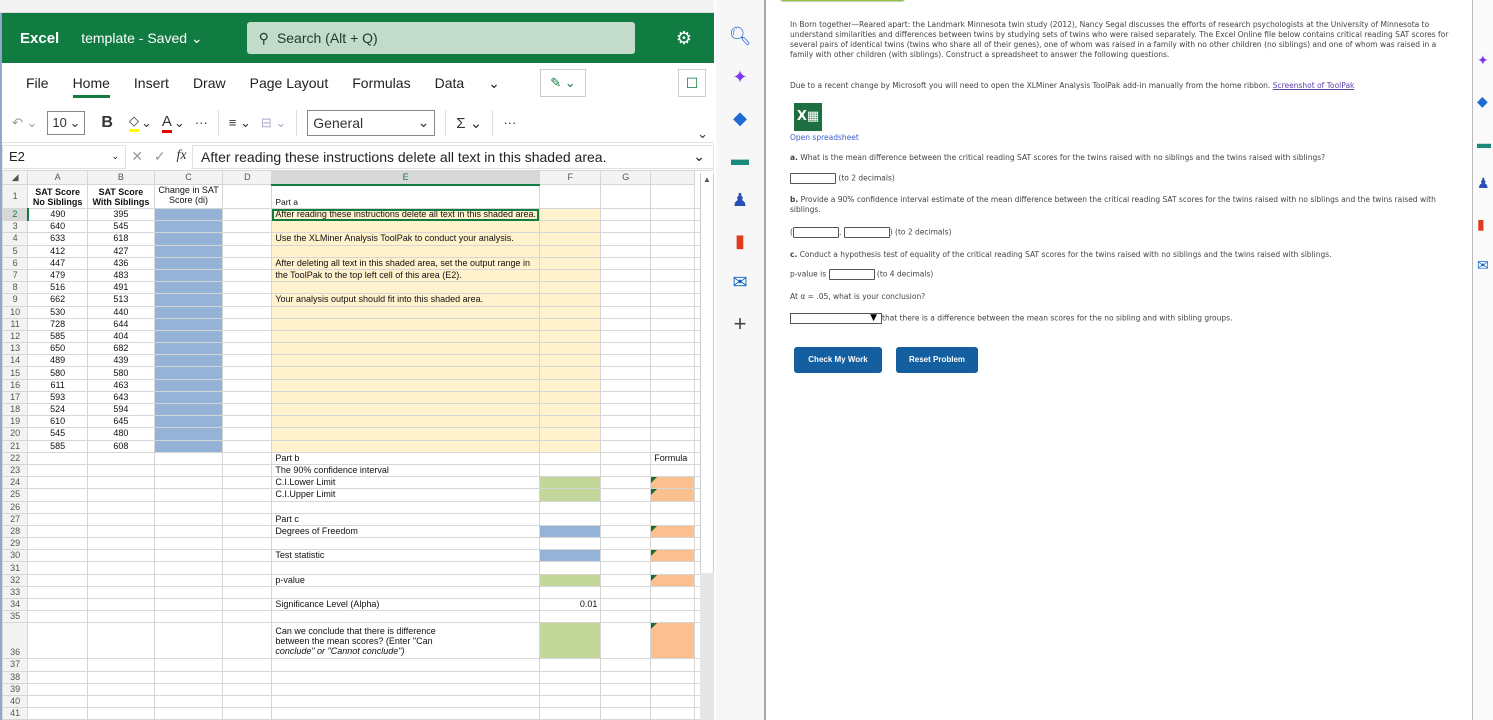  Describe the element at coordinates (15, 568) in the screenshot. I see `row-header: 31` at that location.